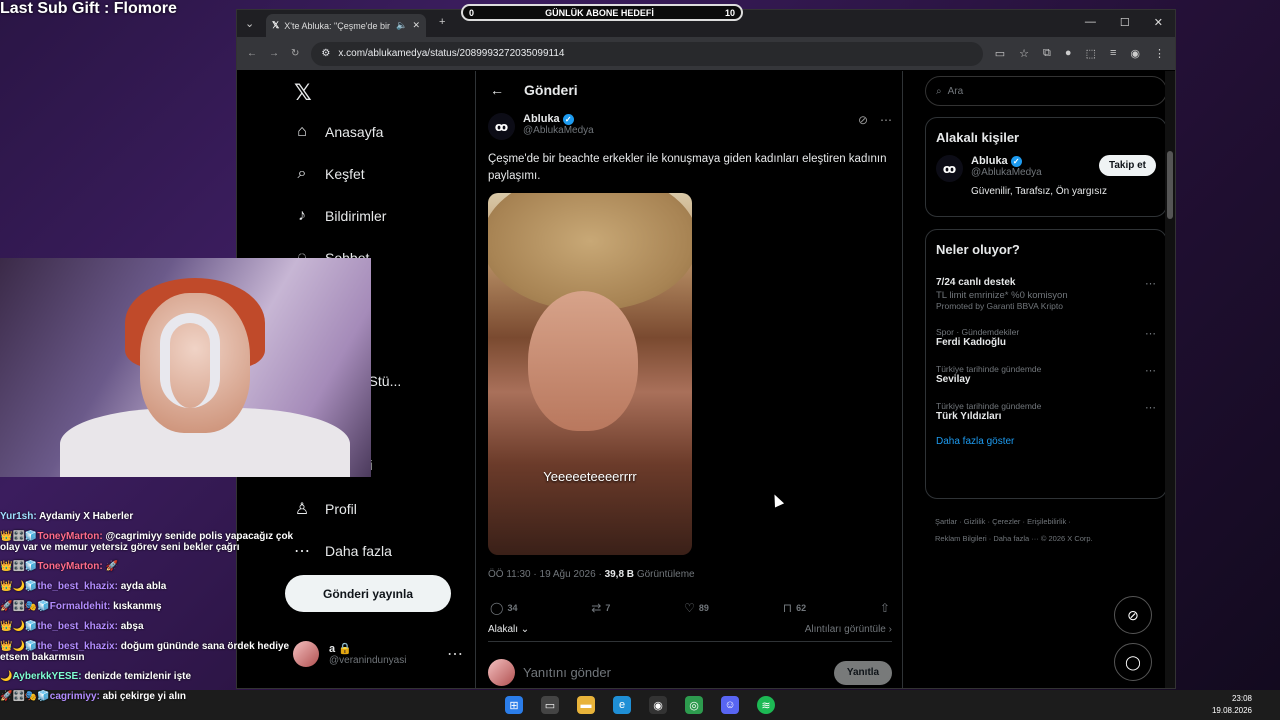  What do you see at coordinates (190, 360) in the screenshot?
I see `headphones-shape` at bounding box center [190, 360].